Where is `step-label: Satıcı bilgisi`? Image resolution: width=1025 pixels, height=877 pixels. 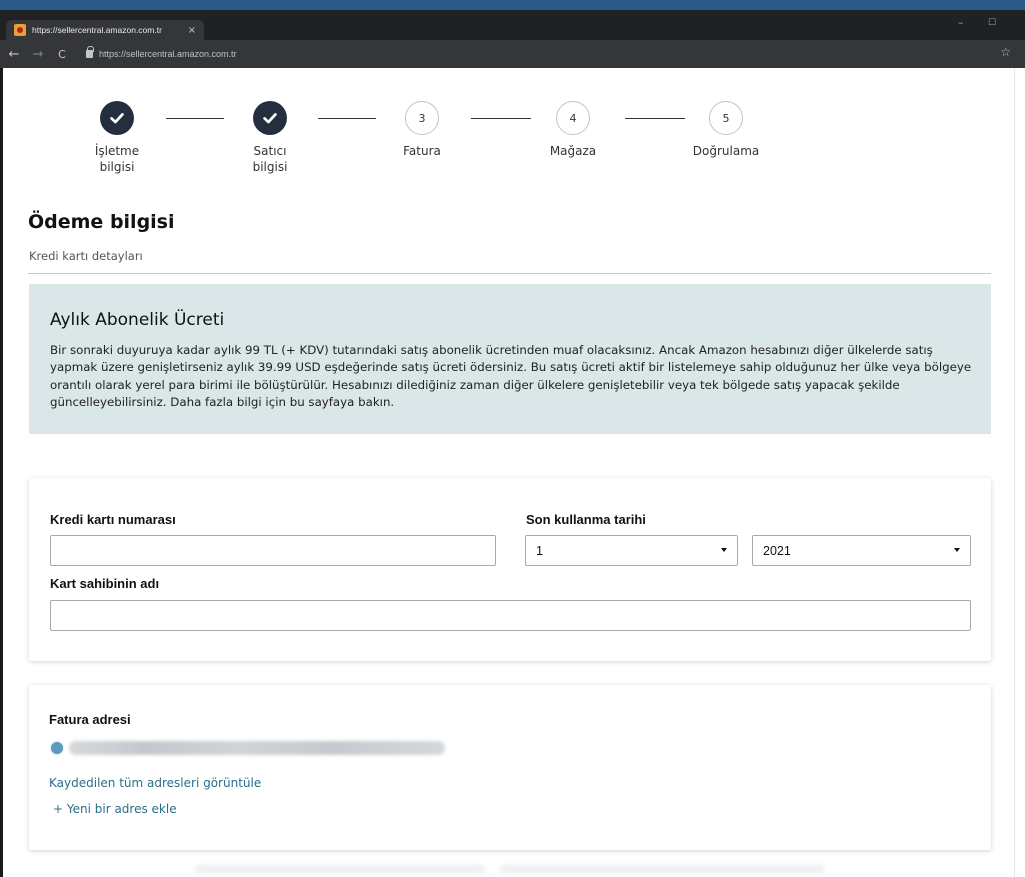
step-label: Satıcı bilgisi is located at coordinates (270, 159).